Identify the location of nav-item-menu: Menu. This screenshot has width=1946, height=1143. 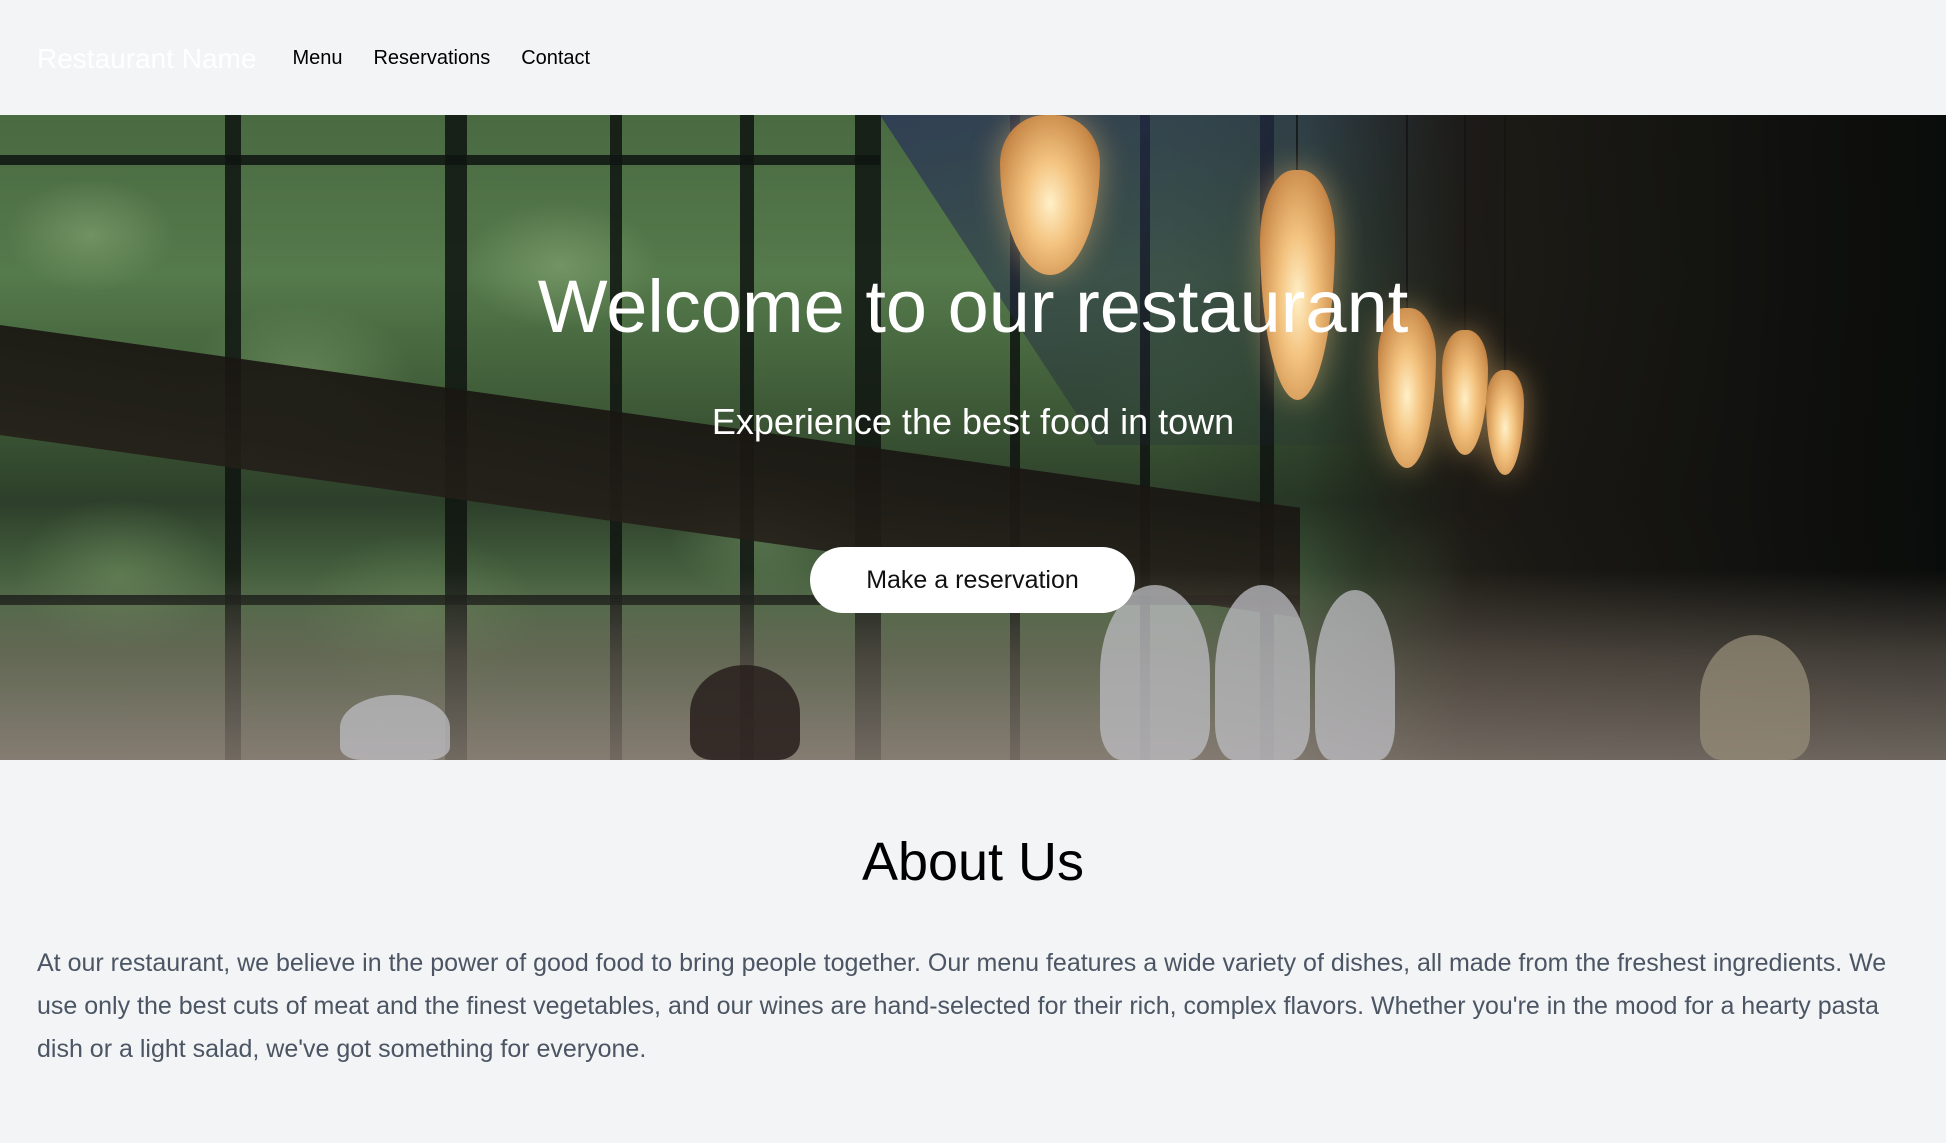
(317, 58).